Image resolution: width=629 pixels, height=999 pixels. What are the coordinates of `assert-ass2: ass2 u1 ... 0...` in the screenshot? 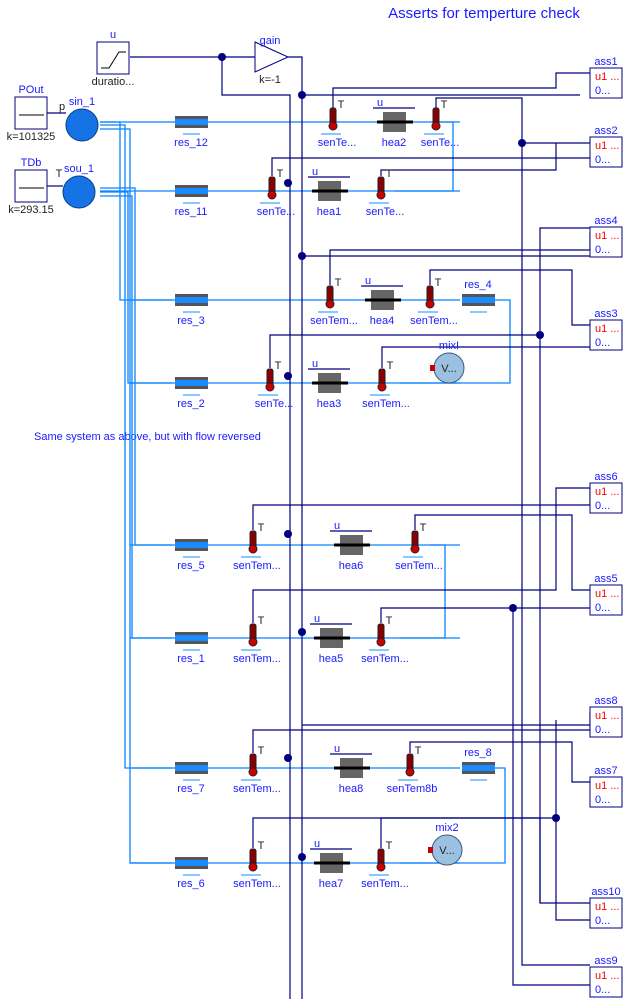 It's located at (606, 146).